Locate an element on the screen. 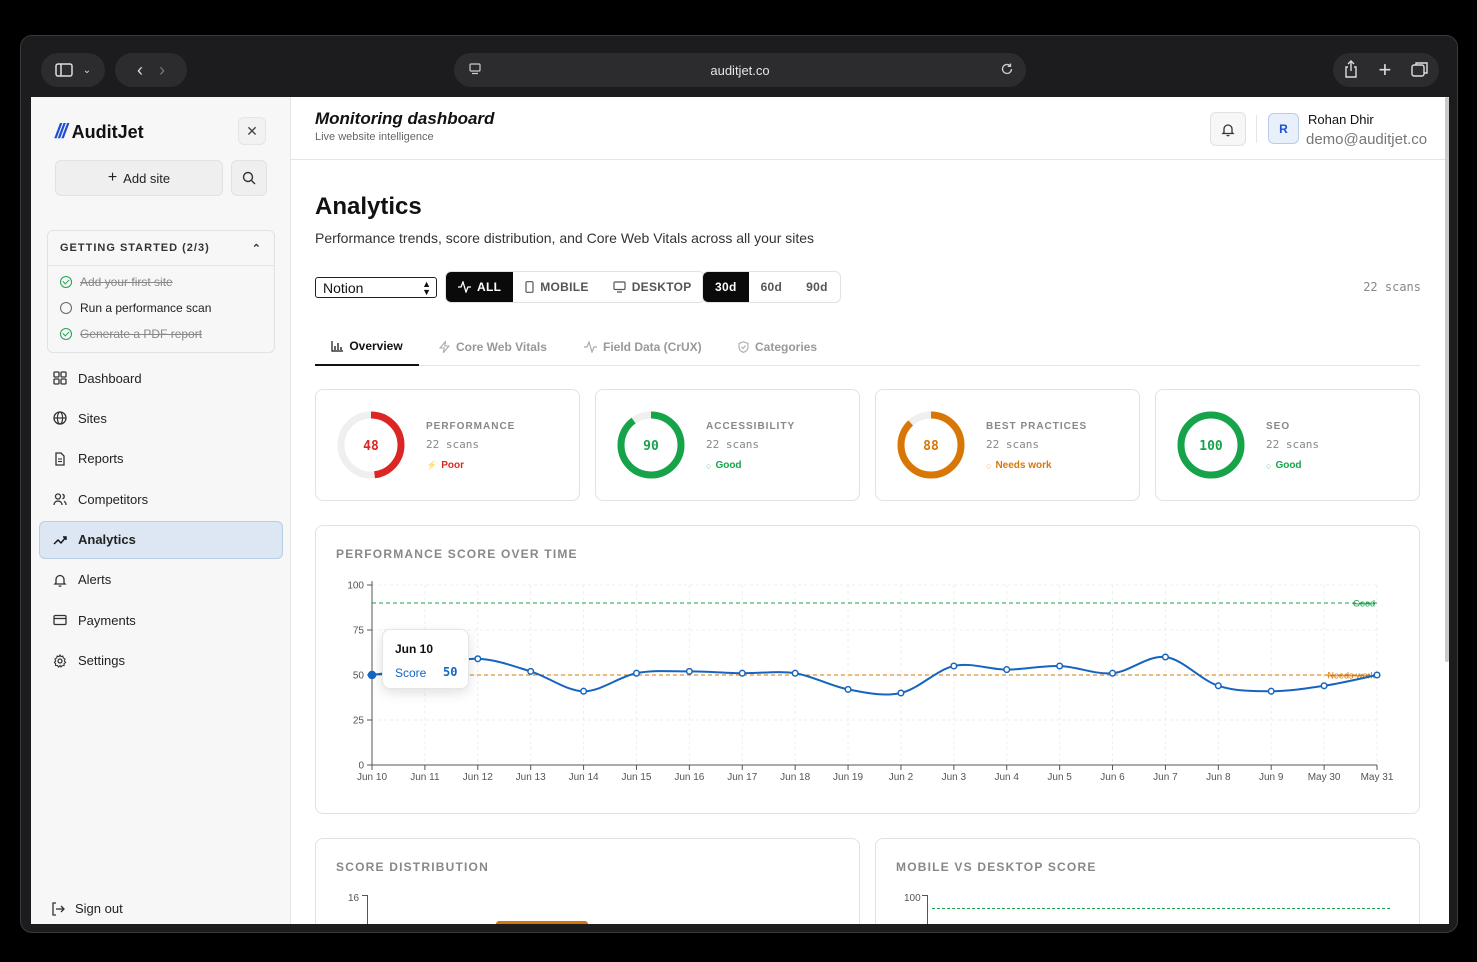  share-icon is located at coordinates (1351, 70).